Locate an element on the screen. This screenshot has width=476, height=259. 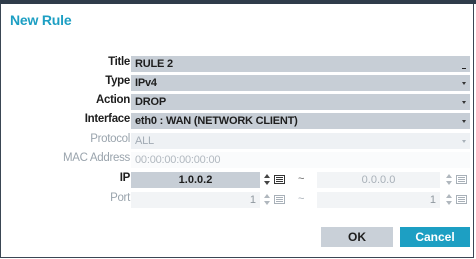
type-select: IPv4 is located at coordinates (300, 83).